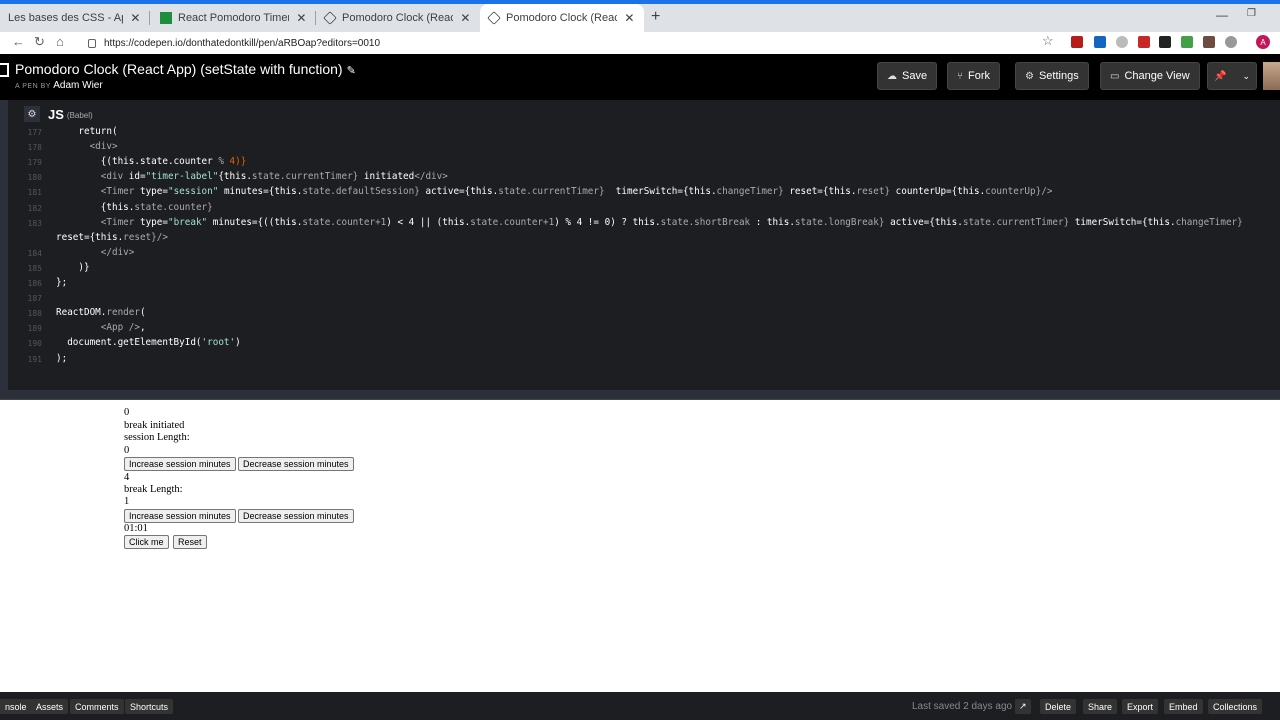 The image size is (1280, 720). What do you see at coordinates (65, 18) in the screenshot?
I see `tab-title: Les bases des CSS - Apprendre le` at bounding box center [65, 18].